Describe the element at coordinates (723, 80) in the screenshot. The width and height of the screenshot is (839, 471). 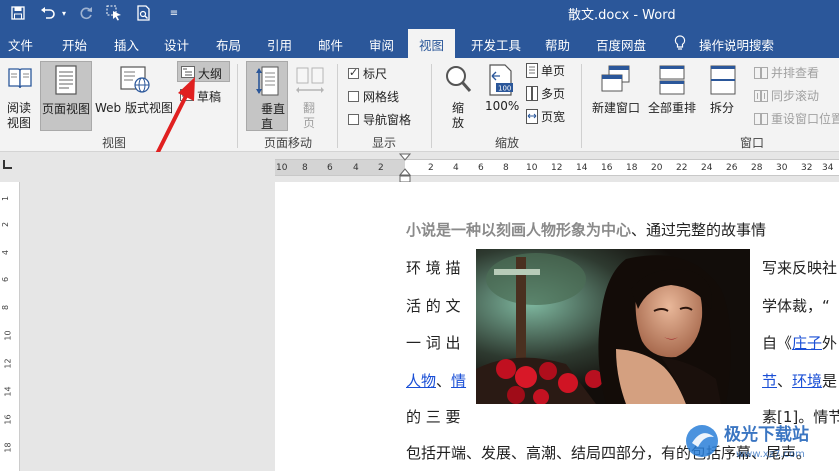
I see `split-window-icon` at that location.